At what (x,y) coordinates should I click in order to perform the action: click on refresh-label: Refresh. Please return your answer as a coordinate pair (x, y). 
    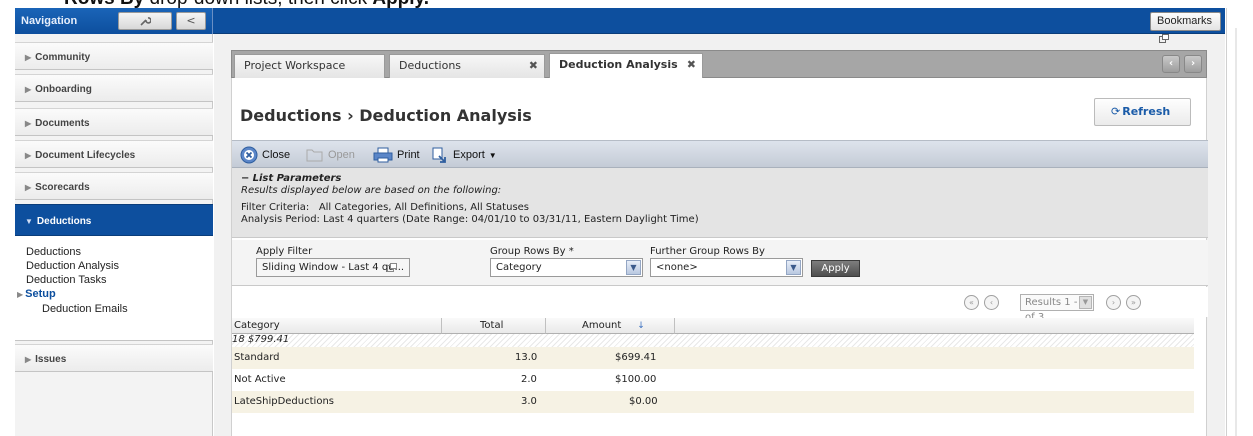
    Looking at the image, I should click on (1146, 111).